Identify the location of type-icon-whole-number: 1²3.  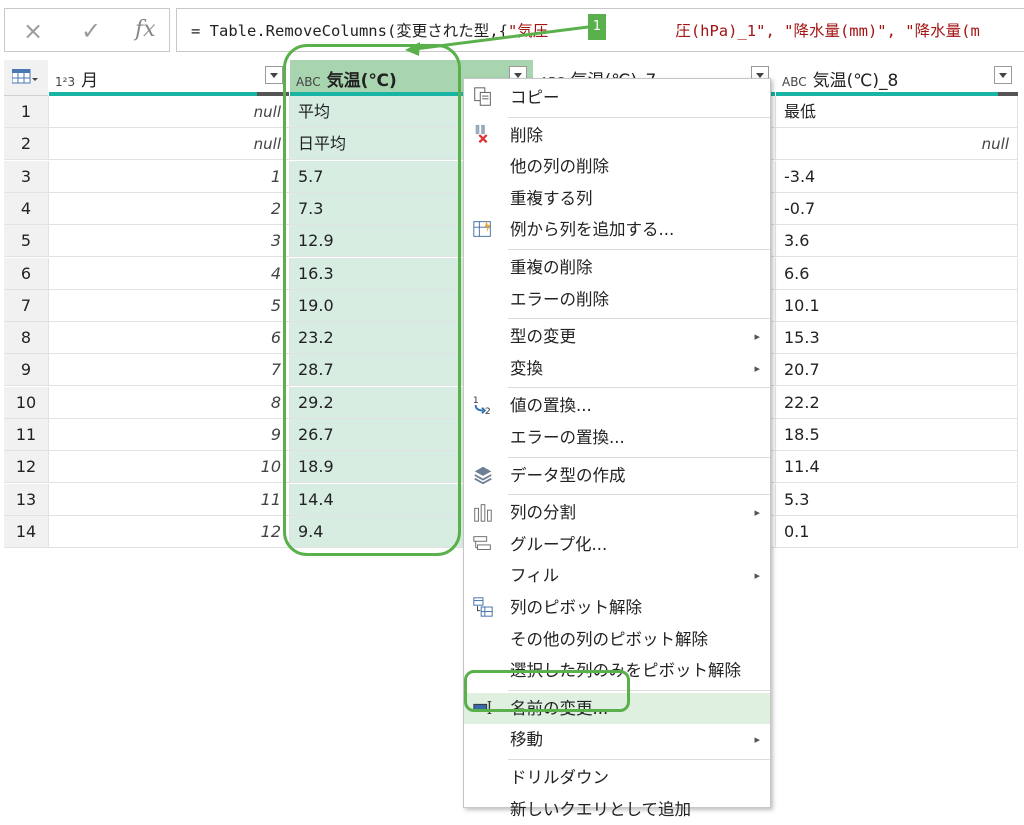
(65, 82).